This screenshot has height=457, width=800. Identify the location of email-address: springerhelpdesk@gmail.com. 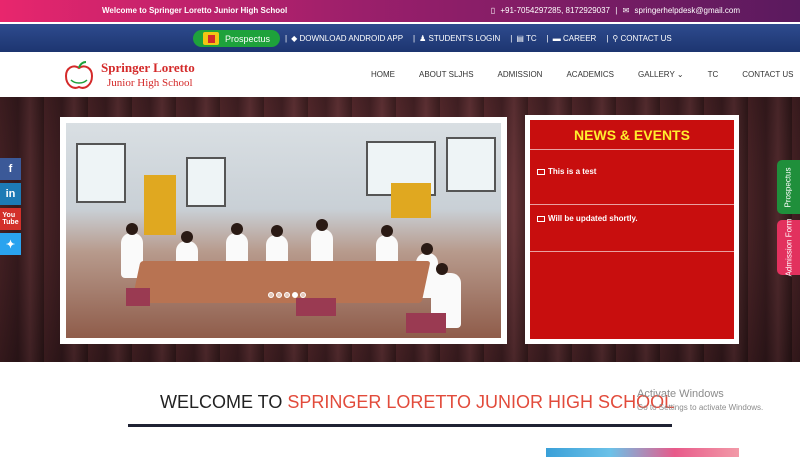
(688, 10).